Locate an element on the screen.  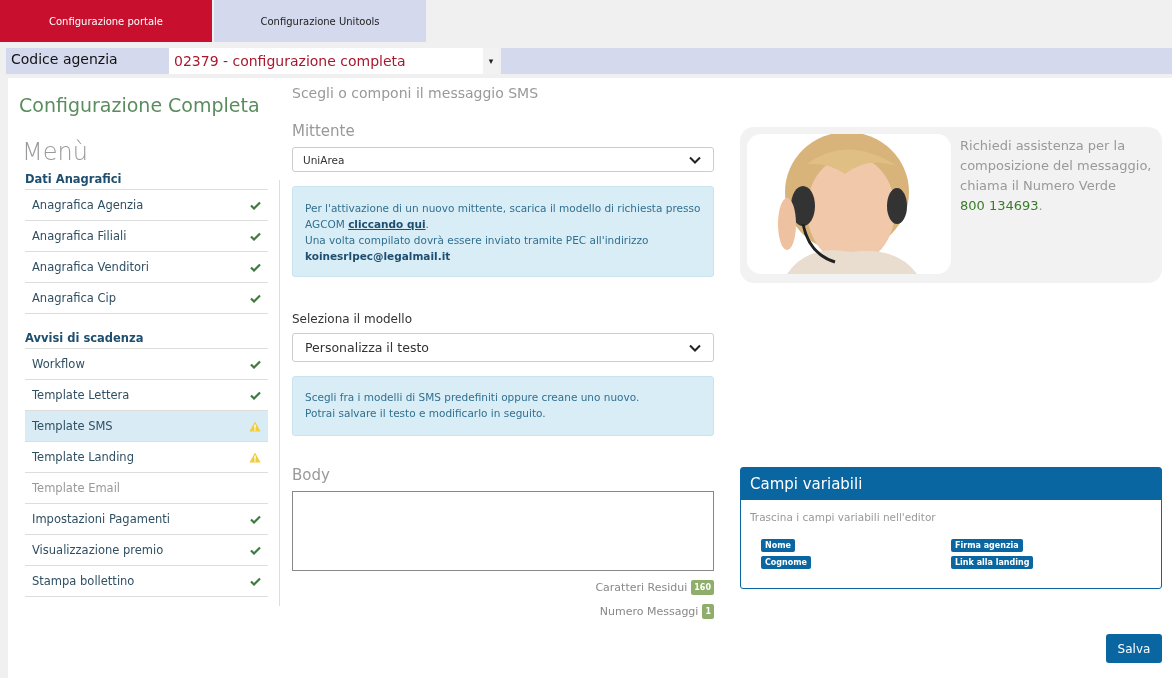
model-select: Personalizza il testo is located at coordinates (503, 347).